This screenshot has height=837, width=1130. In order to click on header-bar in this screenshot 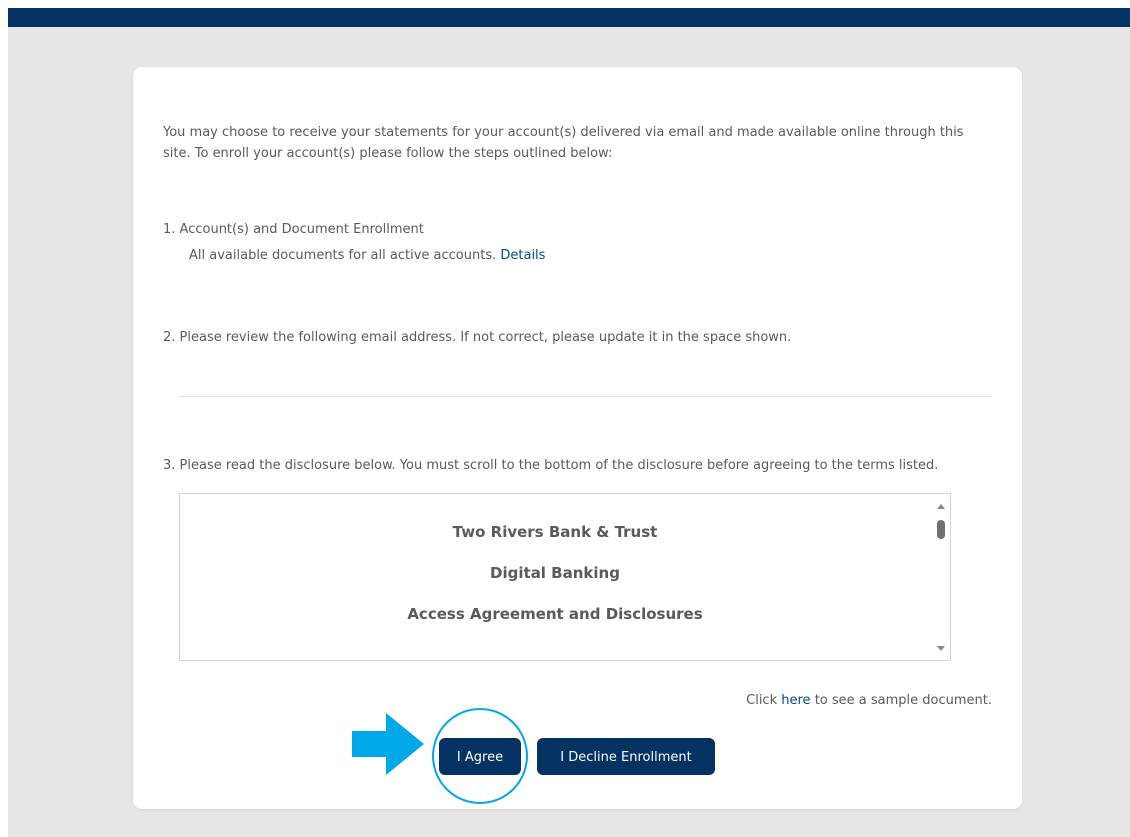, I will do `click(569, 17)`.